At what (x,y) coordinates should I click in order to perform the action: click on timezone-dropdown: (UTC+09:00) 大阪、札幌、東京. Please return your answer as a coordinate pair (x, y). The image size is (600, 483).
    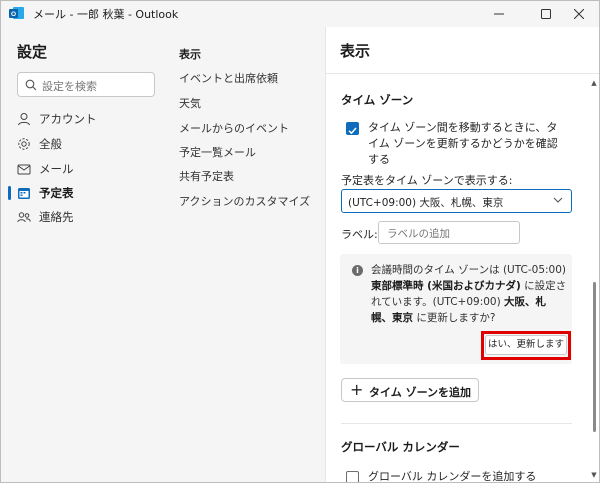
    Looking at the image, I should click on (456, 201).